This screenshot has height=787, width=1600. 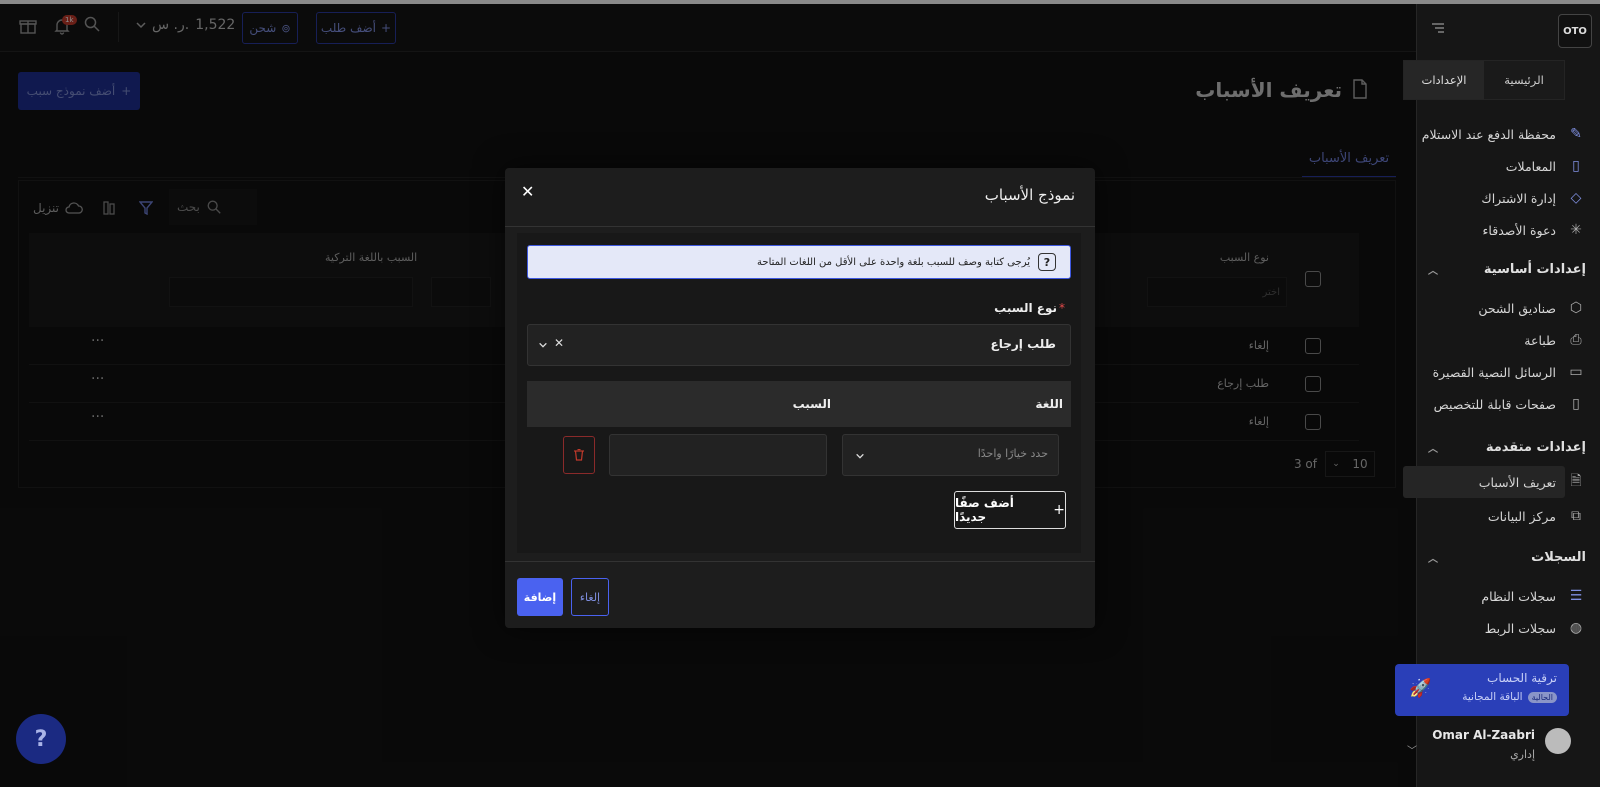 I want to click on section-basic-settings: ︿ إعدادات أساسية, so click(x=1507, y=269).